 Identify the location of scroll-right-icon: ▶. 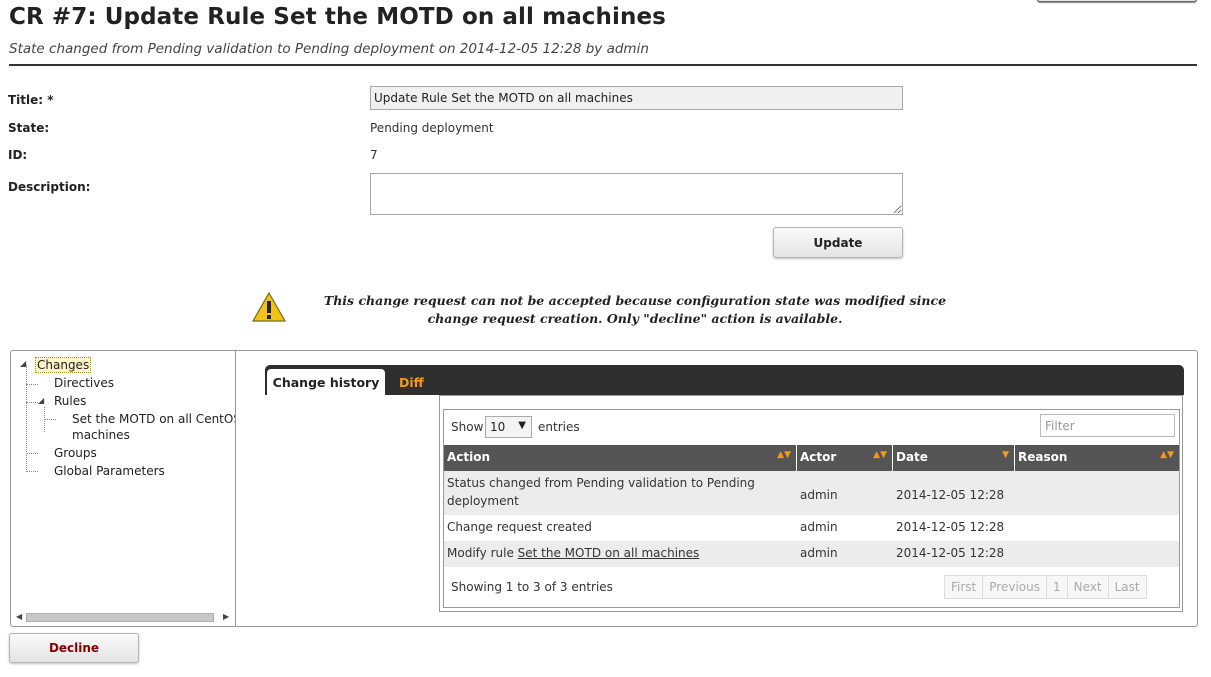
(226, 617).